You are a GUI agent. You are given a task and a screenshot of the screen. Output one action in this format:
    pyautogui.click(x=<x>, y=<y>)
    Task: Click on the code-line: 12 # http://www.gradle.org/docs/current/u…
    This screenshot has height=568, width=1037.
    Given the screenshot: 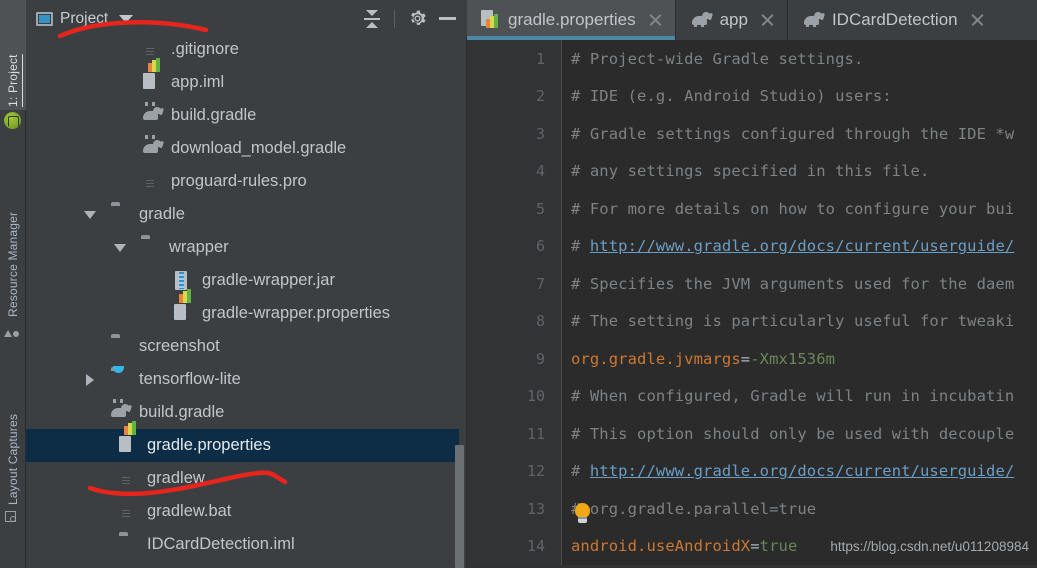 What is the action you would take?
    pyautogui.click(x=752, y=472)
    